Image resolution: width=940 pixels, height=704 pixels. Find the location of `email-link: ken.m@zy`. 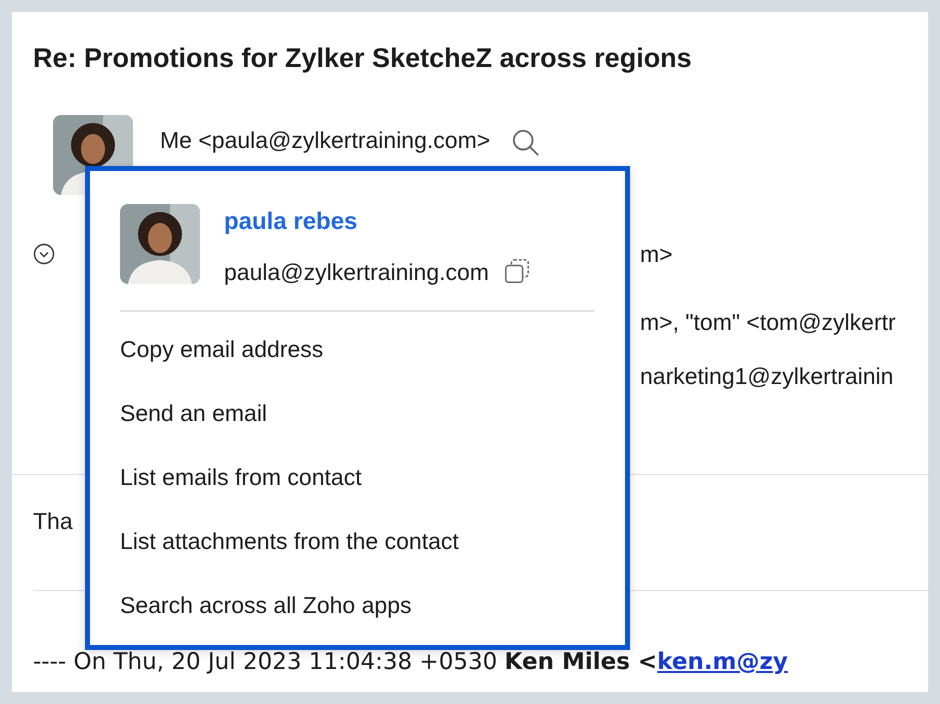

email-link: ken.m@zy is located at coordinates (722, 662).